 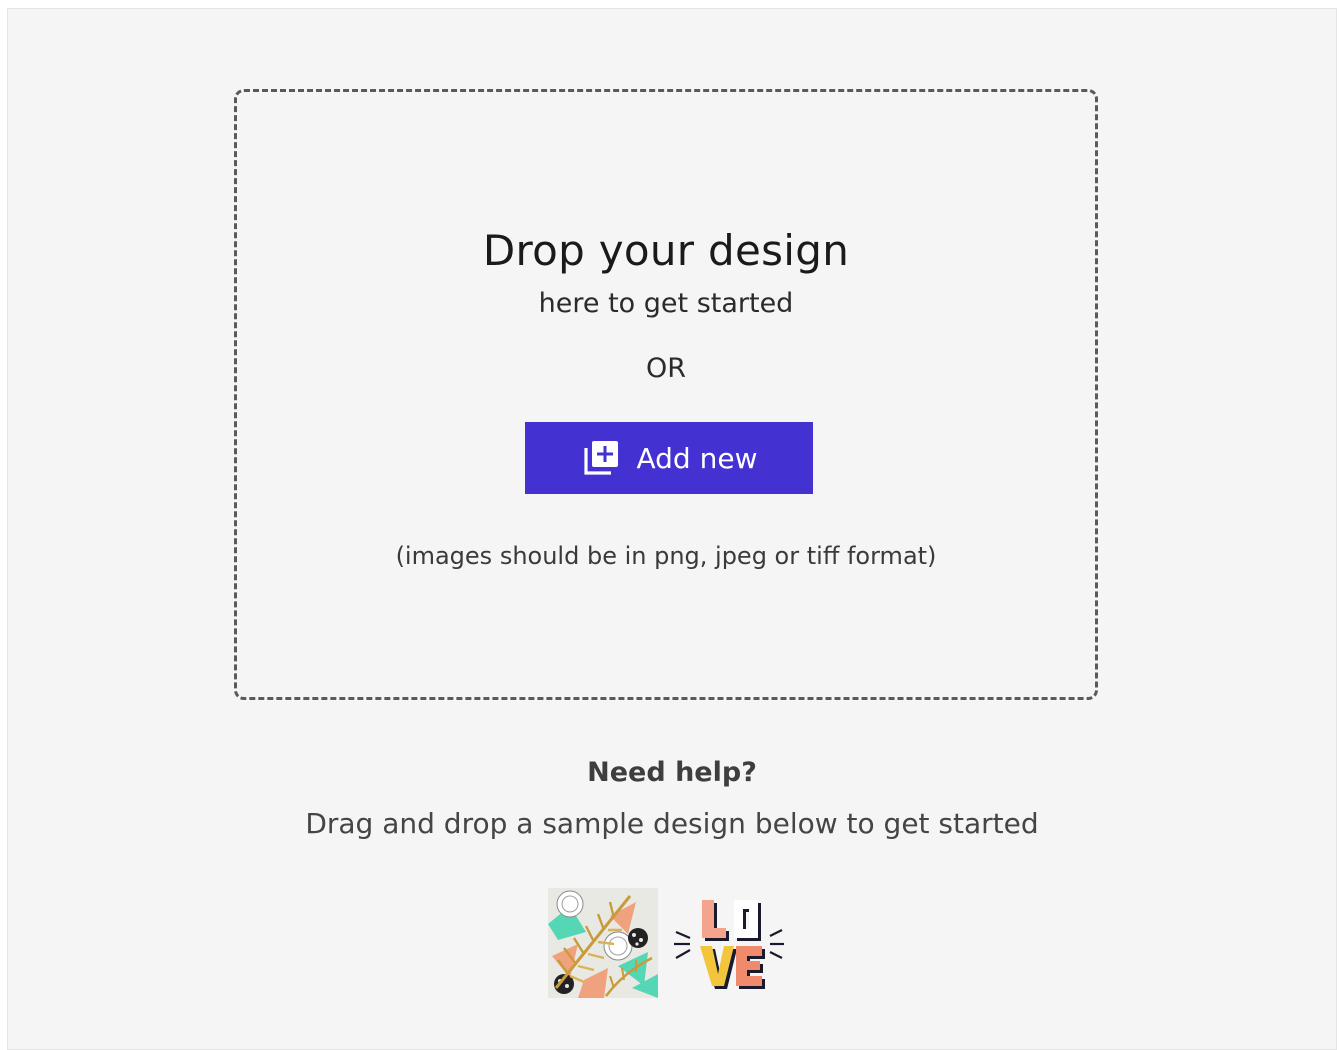 What do you see at coordinates (666, 943) in the screenshot?
I see `sample-designs` at bounding box center [666, 943].